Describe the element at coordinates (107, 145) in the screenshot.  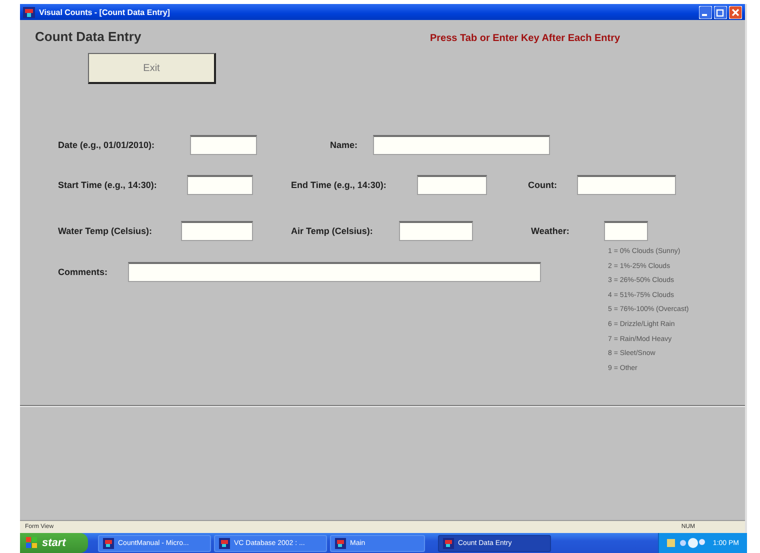
I see `field-label: Date (e.g., 01/01/2010):` at that location.